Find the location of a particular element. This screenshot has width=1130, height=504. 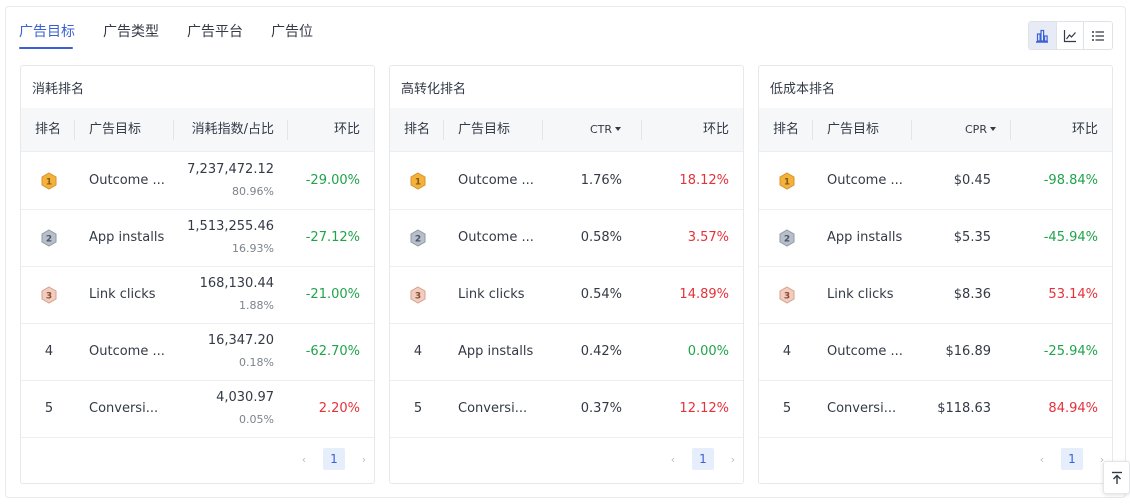

card-title: 高转化排名 is located at coordinates (434, 89).